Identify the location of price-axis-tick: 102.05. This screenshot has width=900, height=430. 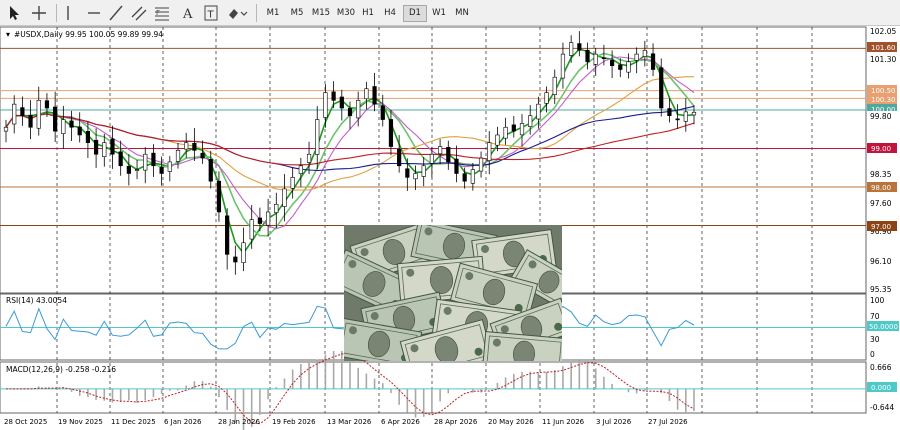
(883, 31).